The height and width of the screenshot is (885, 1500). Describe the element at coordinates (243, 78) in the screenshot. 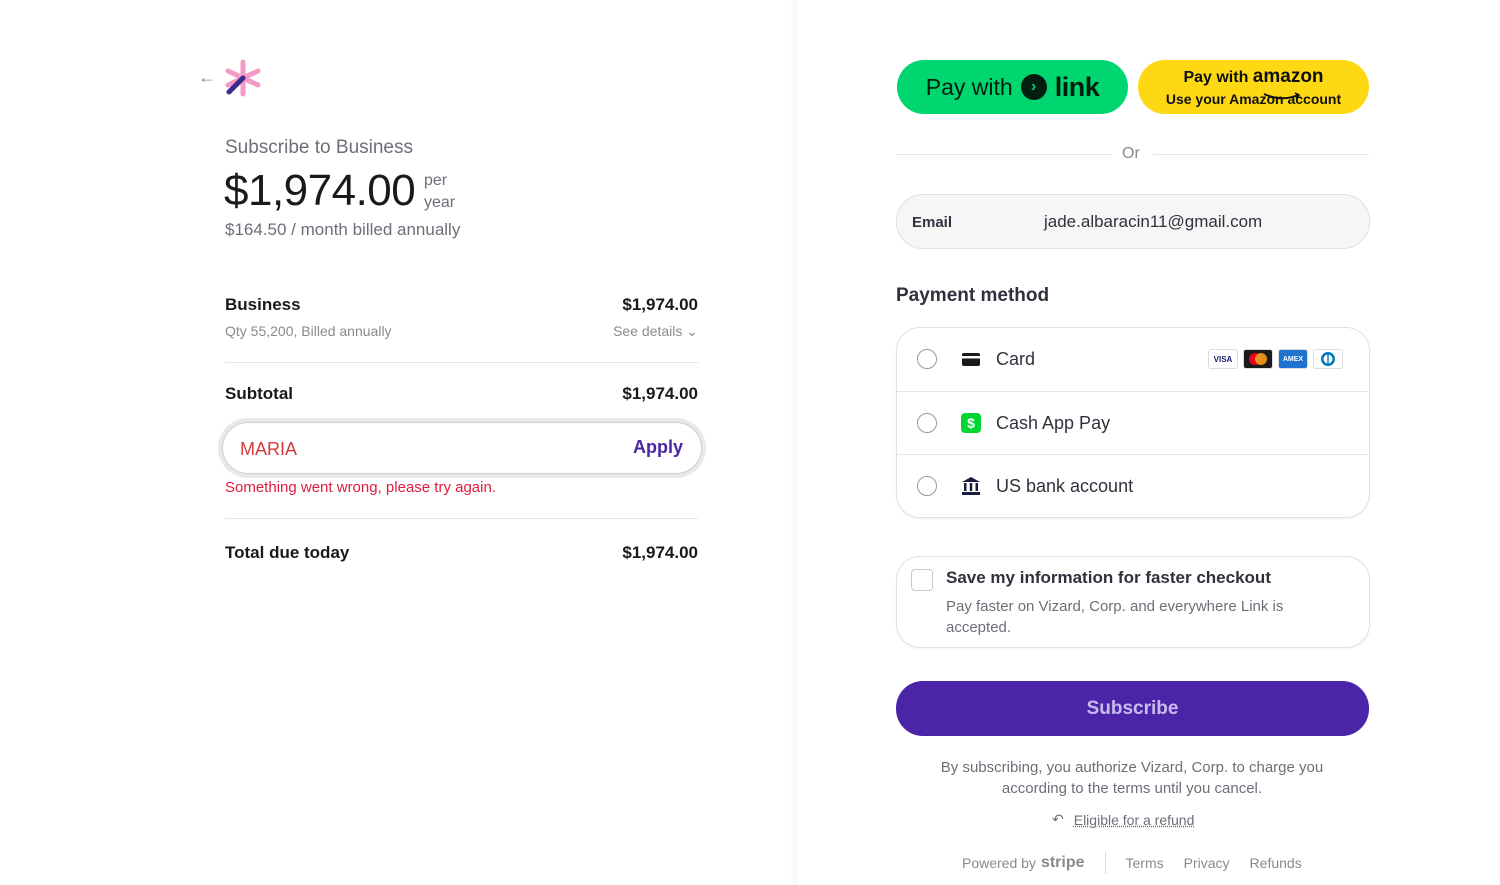

I see `vizard-logo` at that location.